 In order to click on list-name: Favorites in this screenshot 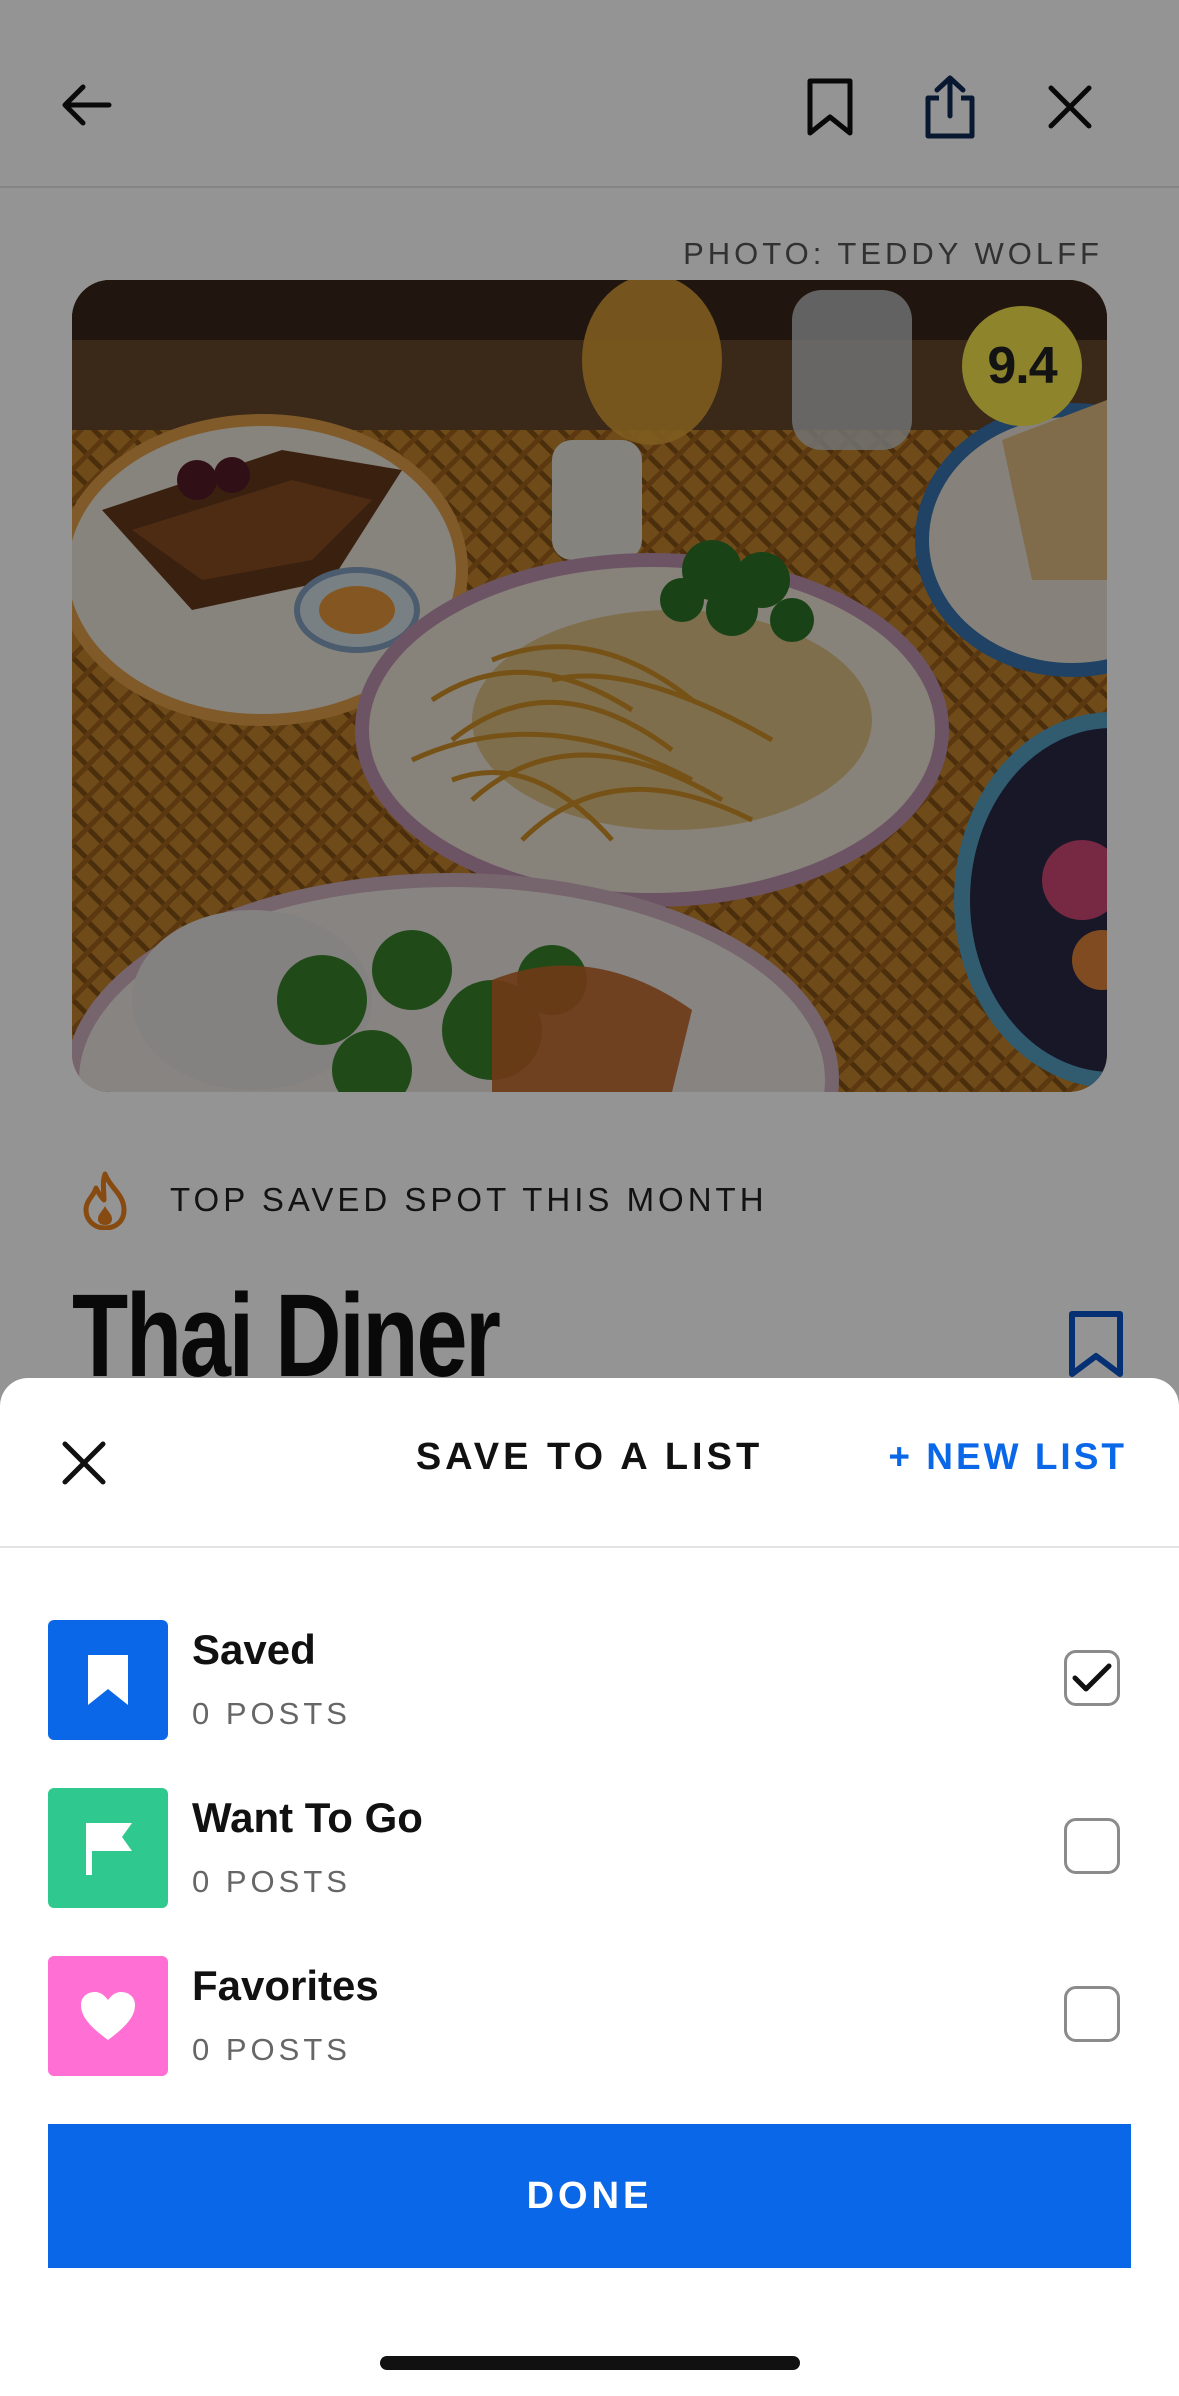, I will do `click(285, 1985)`.